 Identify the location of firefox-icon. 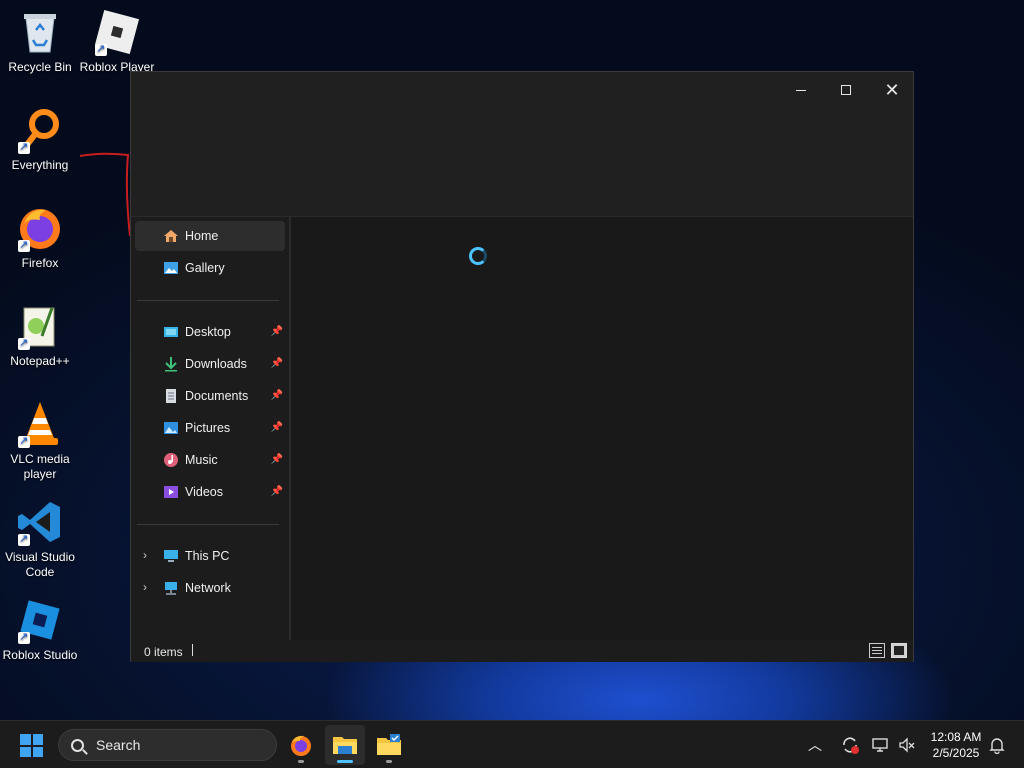
(301, 745).